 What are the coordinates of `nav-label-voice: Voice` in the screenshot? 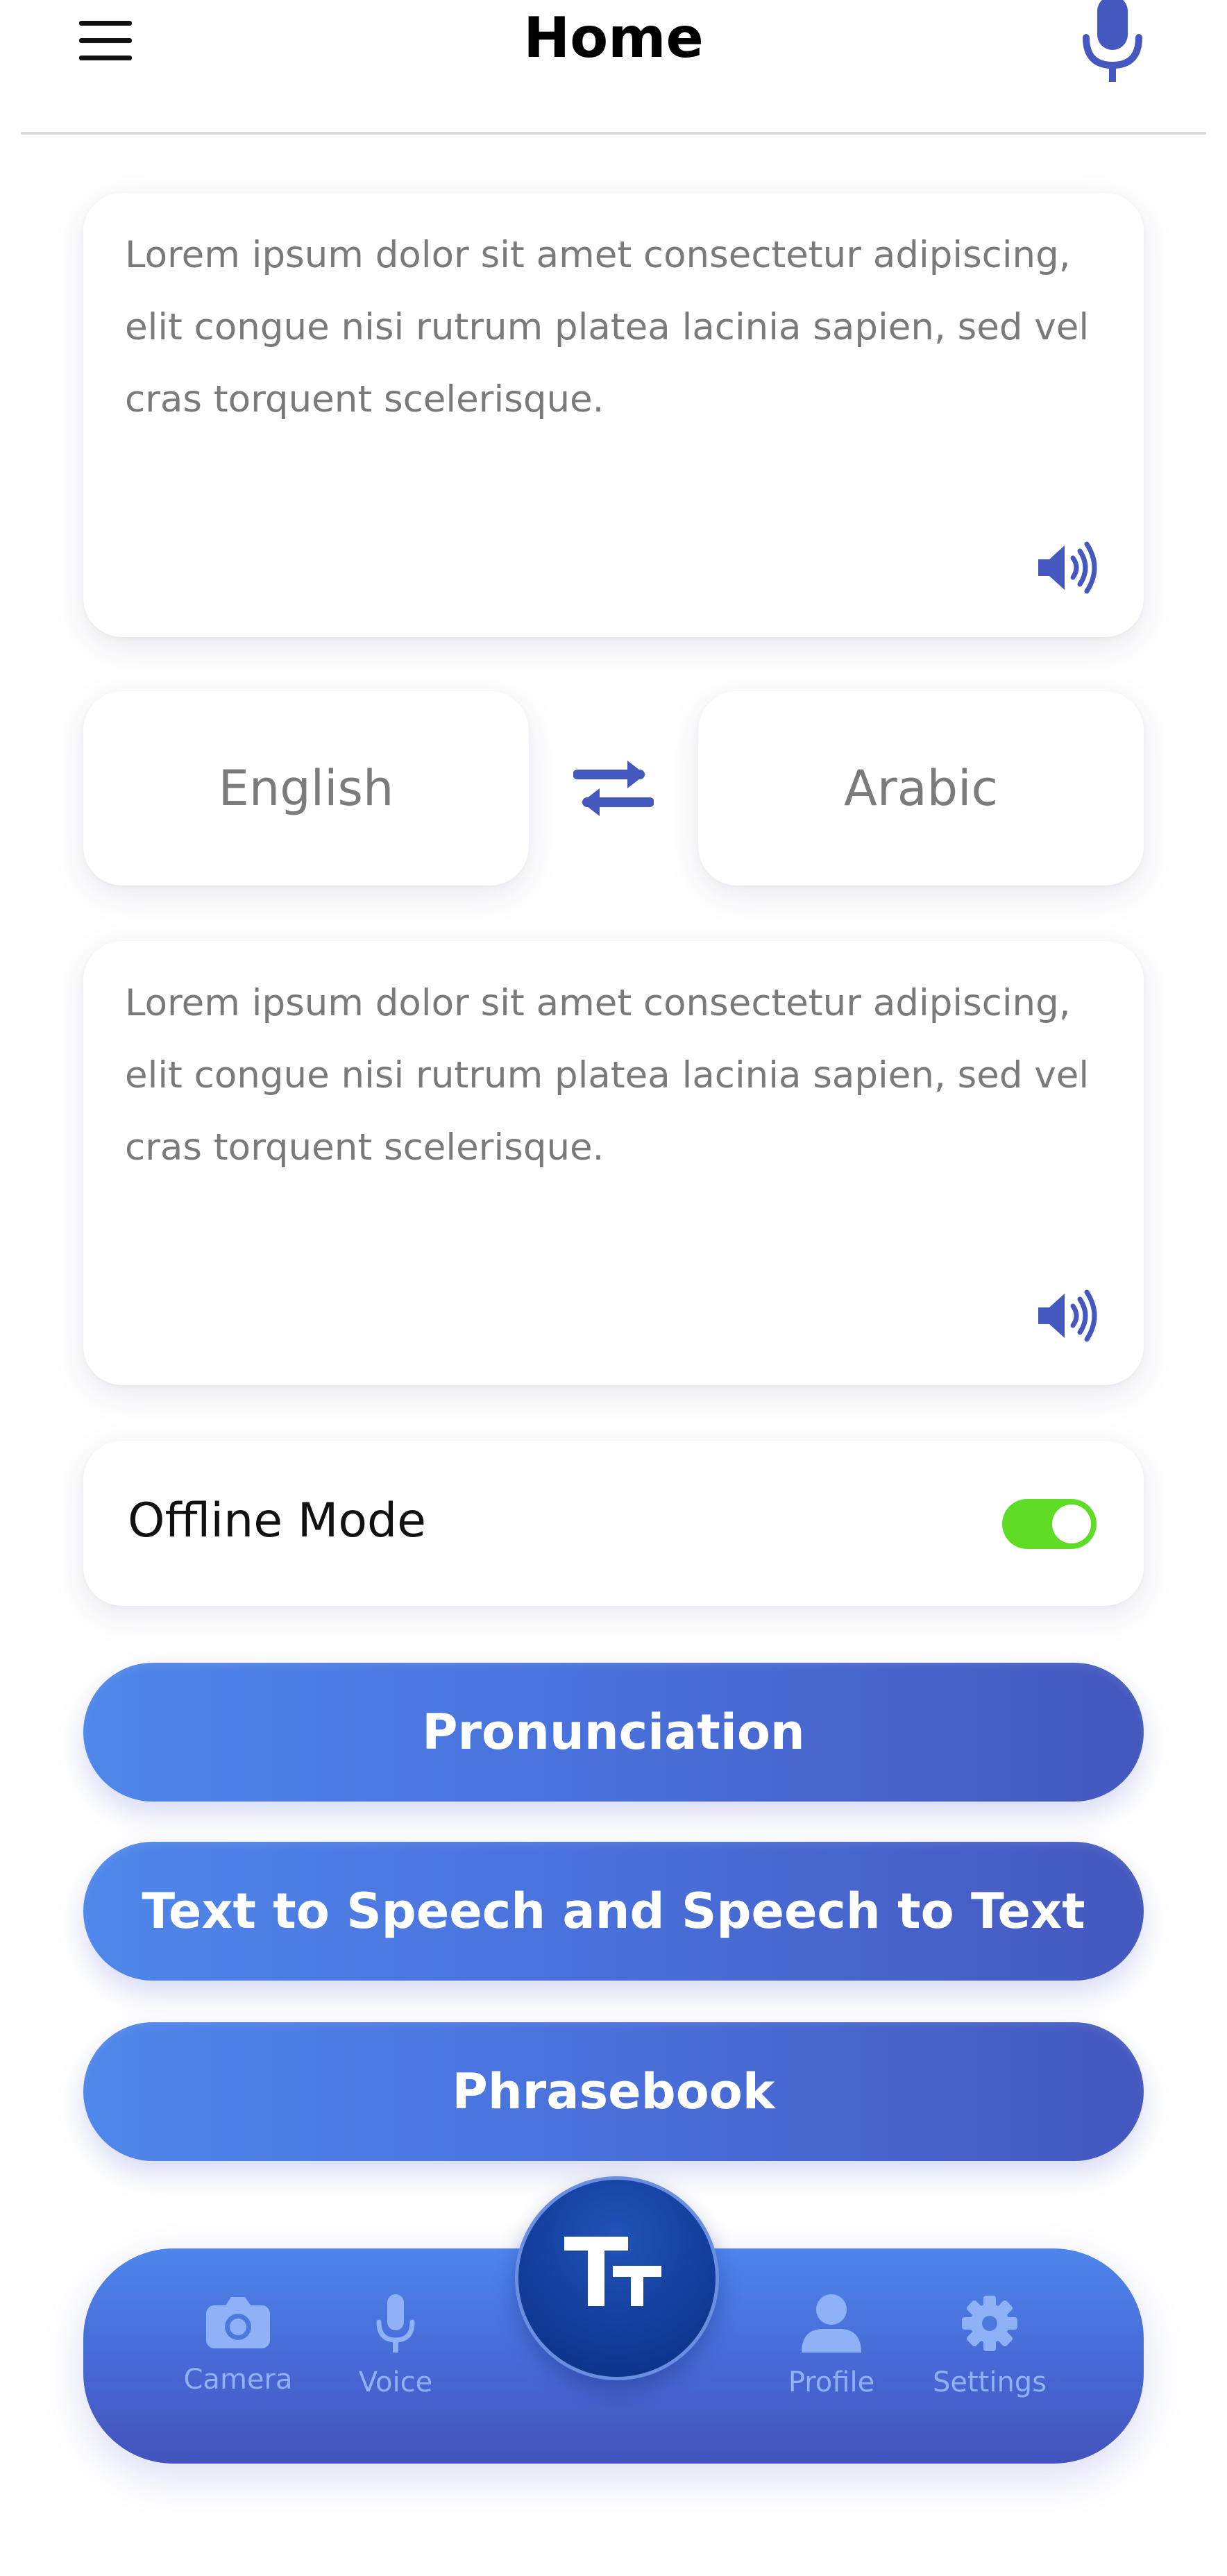 It's located at (395, 2382).